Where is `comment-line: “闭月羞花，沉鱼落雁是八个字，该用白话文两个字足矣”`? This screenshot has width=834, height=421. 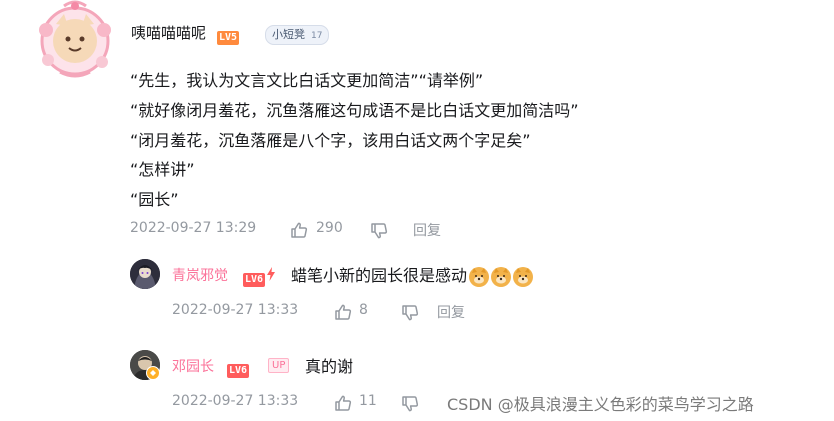 comment-line: “闭月羞花，沉鱼落雁是八个字，该用白话文两个字足矣” is located at coordinates (330, 140).